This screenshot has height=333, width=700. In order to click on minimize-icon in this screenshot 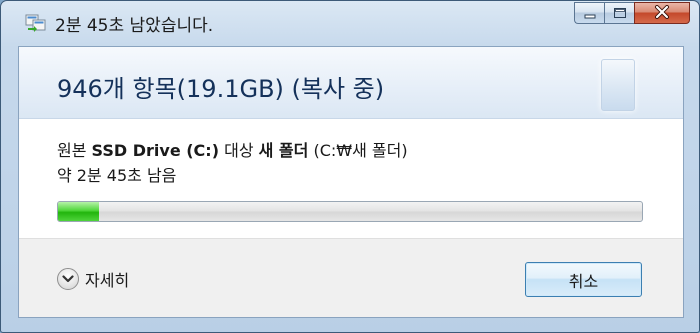, I will do `click(590, 13)`.